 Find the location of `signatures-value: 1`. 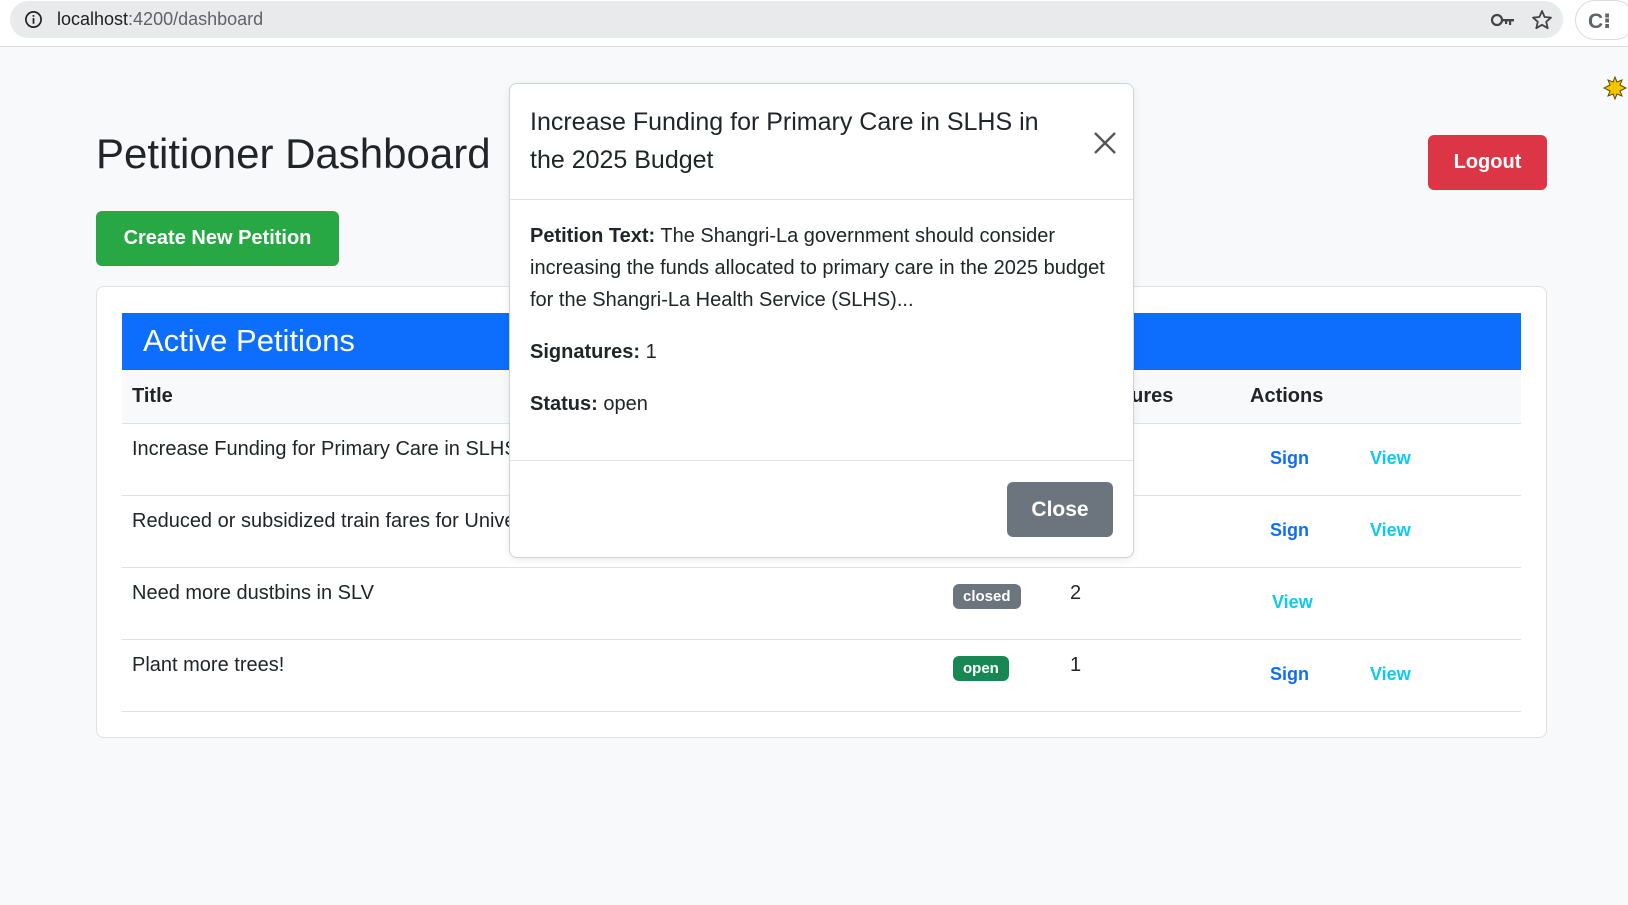

signatures-value: 1 is located at coordinates (651, 352).